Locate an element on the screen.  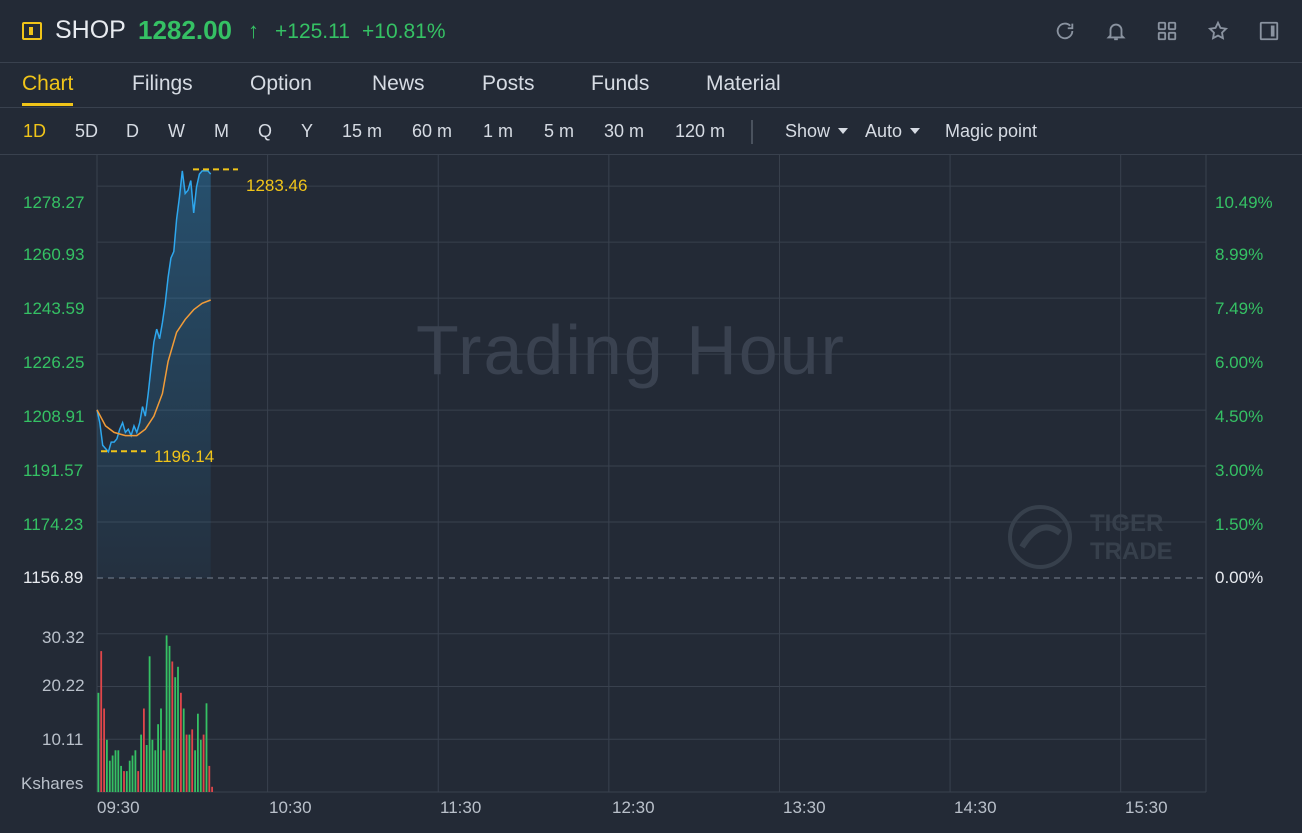
price-area is located at coordinates (154, 374).